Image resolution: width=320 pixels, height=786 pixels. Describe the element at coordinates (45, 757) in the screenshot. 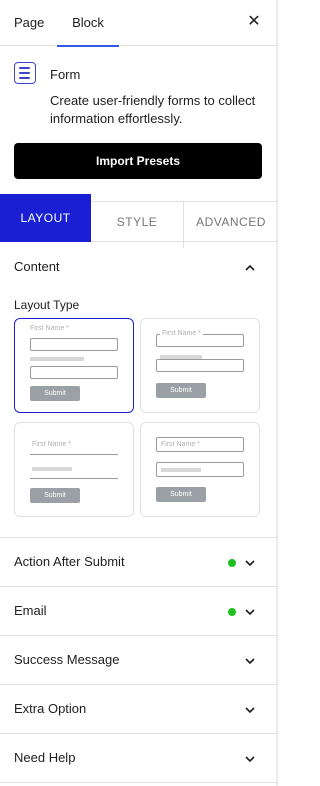

I see `panel-label: Need Help` at that location.